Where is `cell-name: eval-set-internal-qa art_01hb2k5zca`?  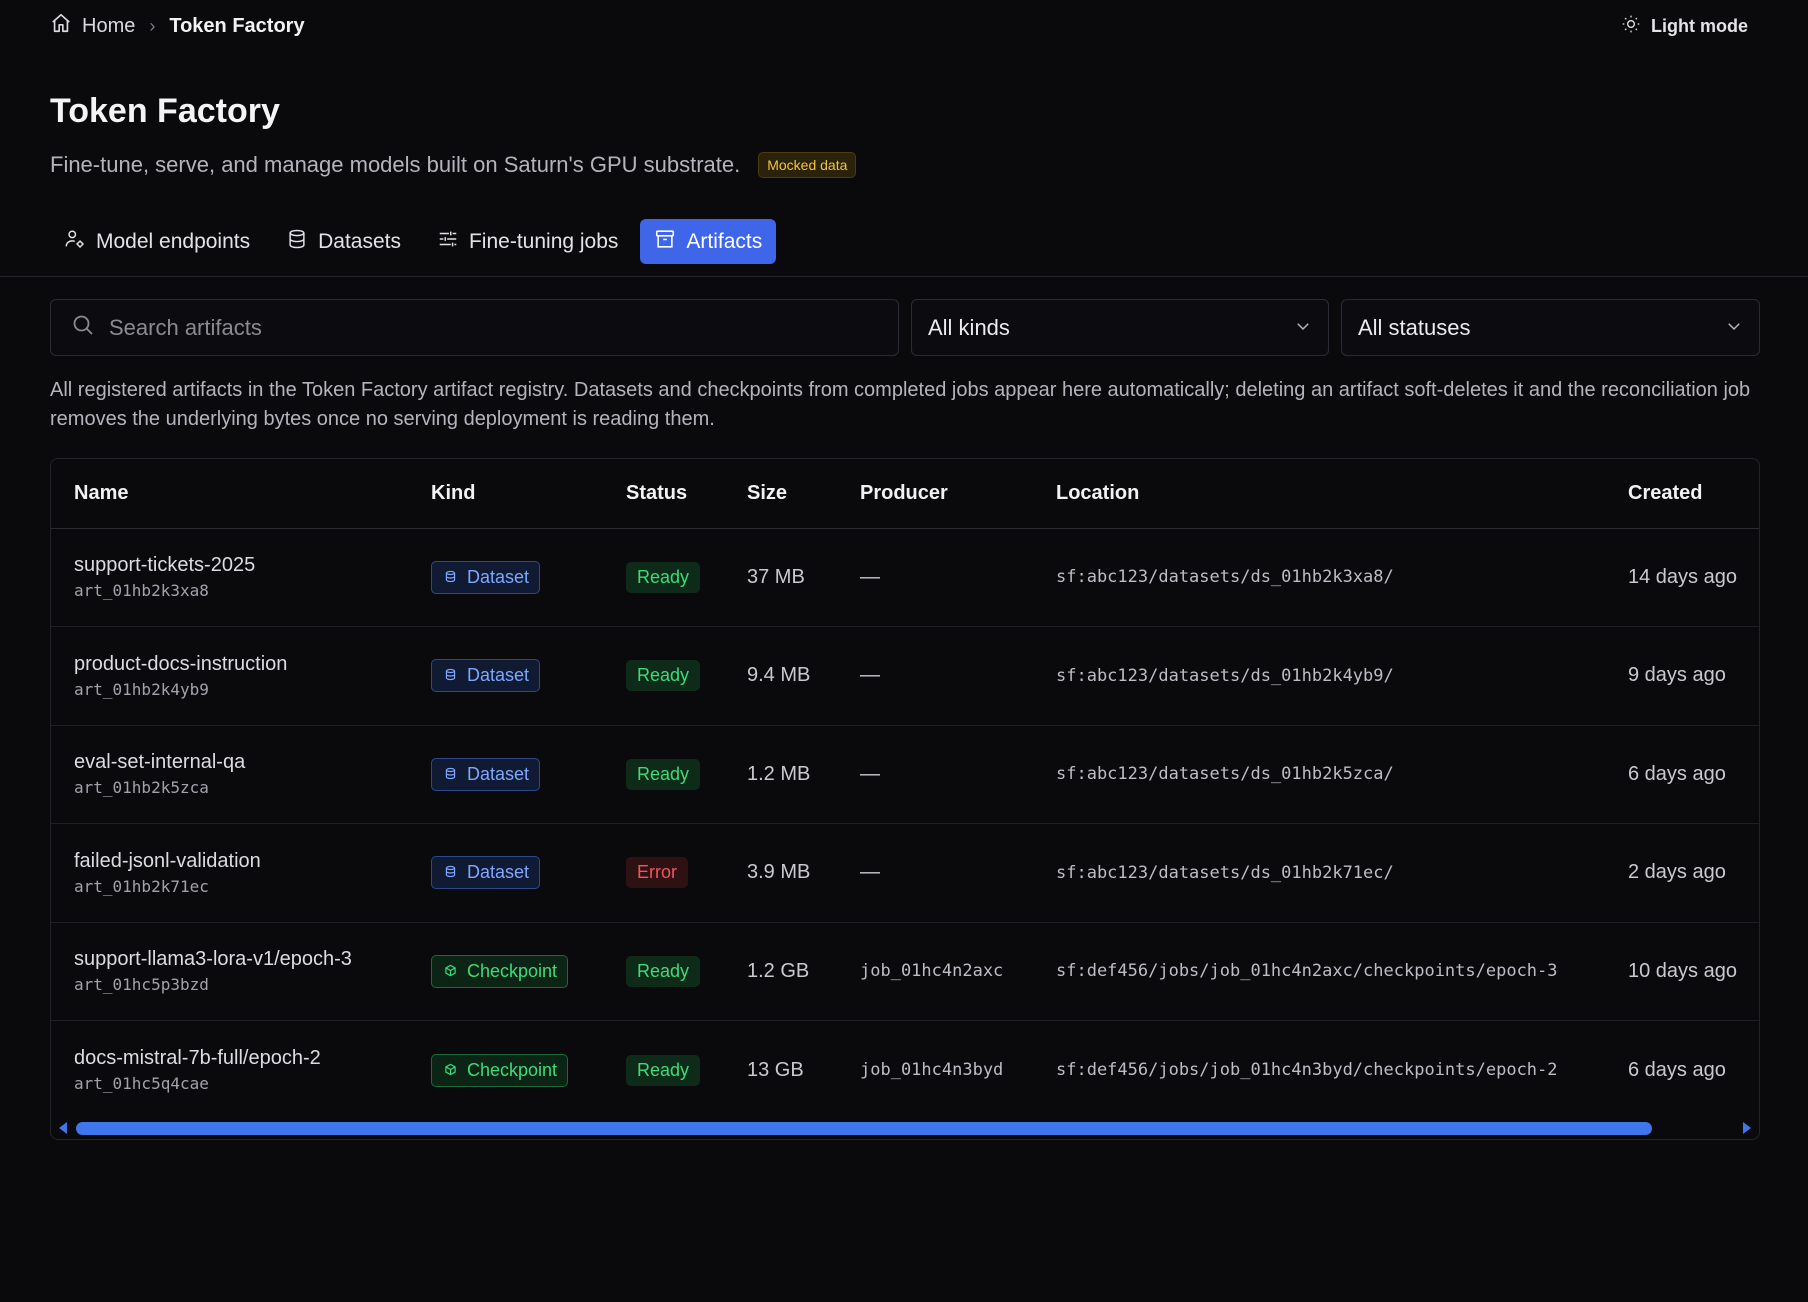 cell-name: eval-set-internal-qa art_01hb2k5zca is located at coordinates (229, 774).